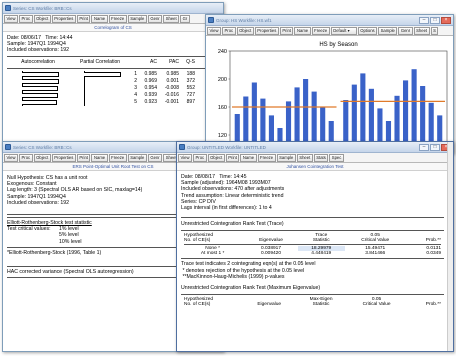 Image resolution: width=456 pixels, height=356 pixels. I want to click on crit-label: Test critical values:, so click(29, 229).